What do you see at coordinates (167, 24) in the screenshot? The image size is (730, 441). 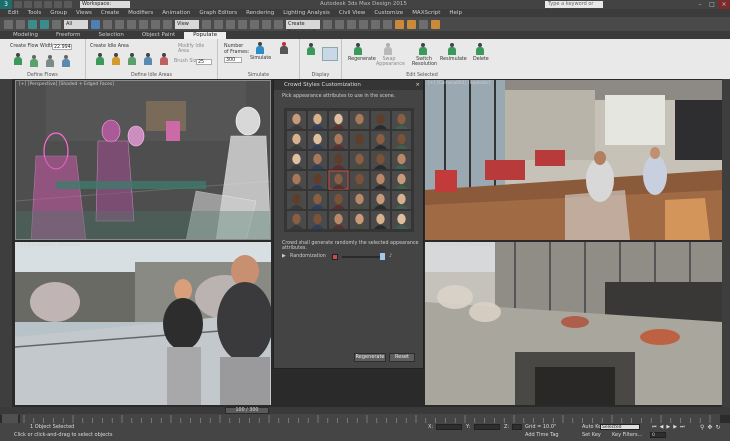 I see `scale-icon` at bounding box center [167, 24].